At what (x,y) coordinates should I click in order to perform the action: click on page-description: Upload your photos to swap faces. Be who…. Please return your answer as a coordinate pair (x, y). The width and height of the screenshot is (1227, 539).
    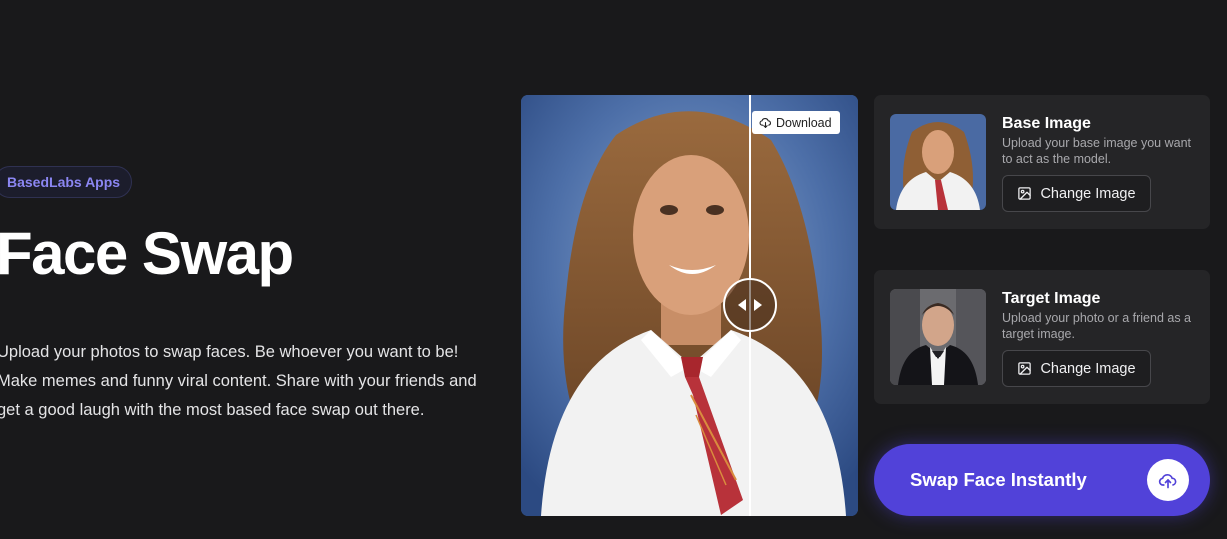
    Looking at the image, I should click on (238, 381).